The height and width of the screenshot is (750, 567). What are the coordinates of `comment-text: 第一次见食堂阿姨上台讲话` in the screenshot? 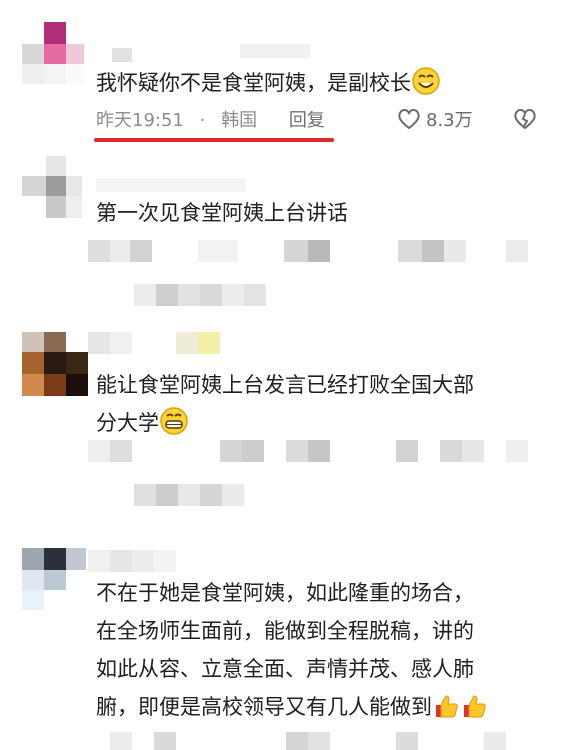 It's located at (222, 213).